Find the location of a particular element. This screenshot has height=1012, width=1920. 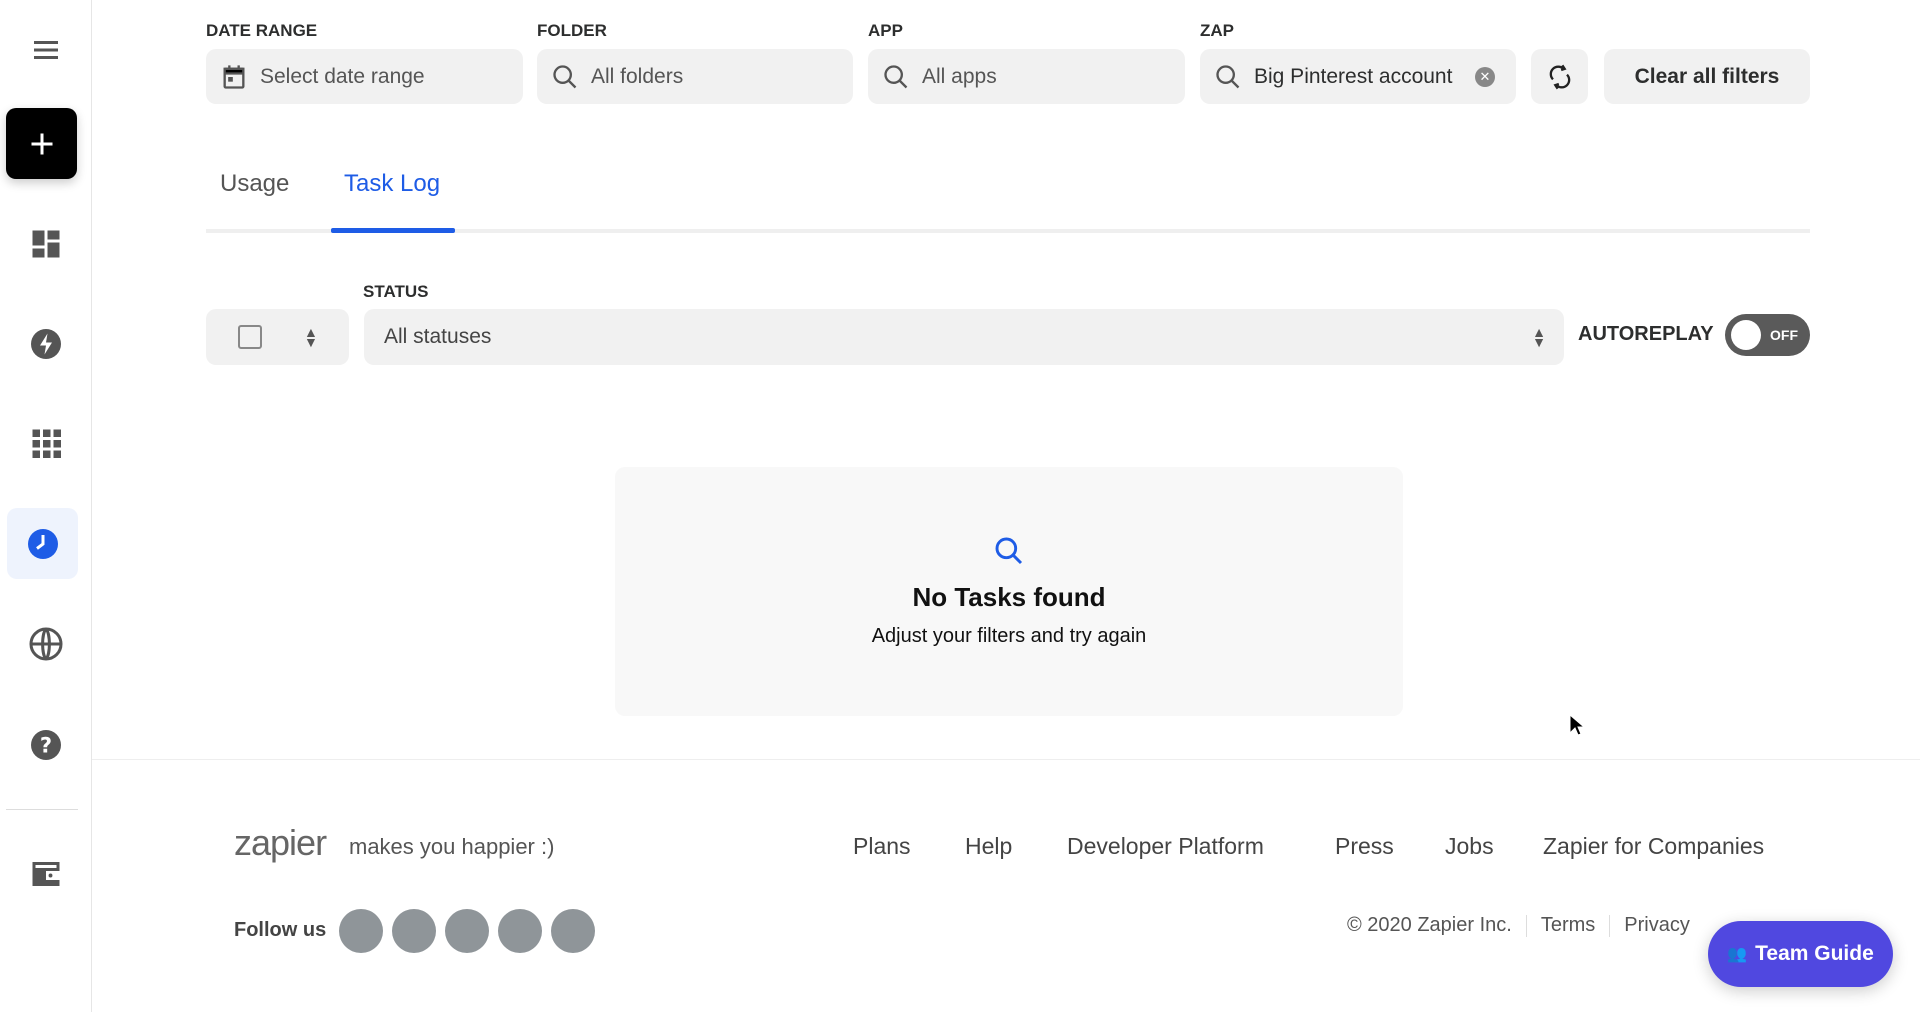

footer-divider is located at coordinates (1006, 759).